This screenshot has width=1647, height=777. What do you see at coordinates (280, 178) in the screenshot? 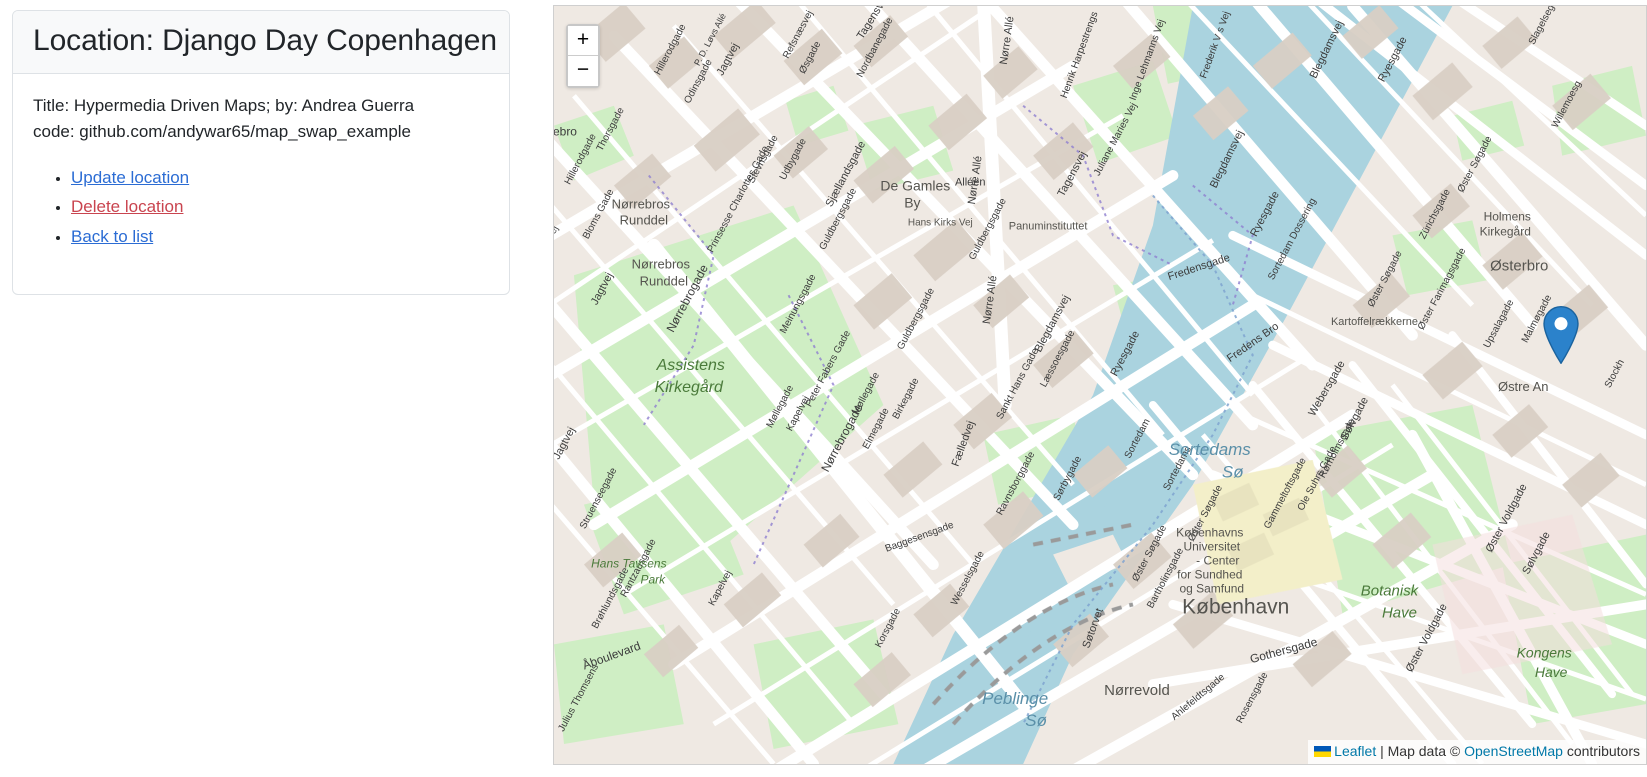
I see `list-item: Update location` at bounding box center [280, 178].